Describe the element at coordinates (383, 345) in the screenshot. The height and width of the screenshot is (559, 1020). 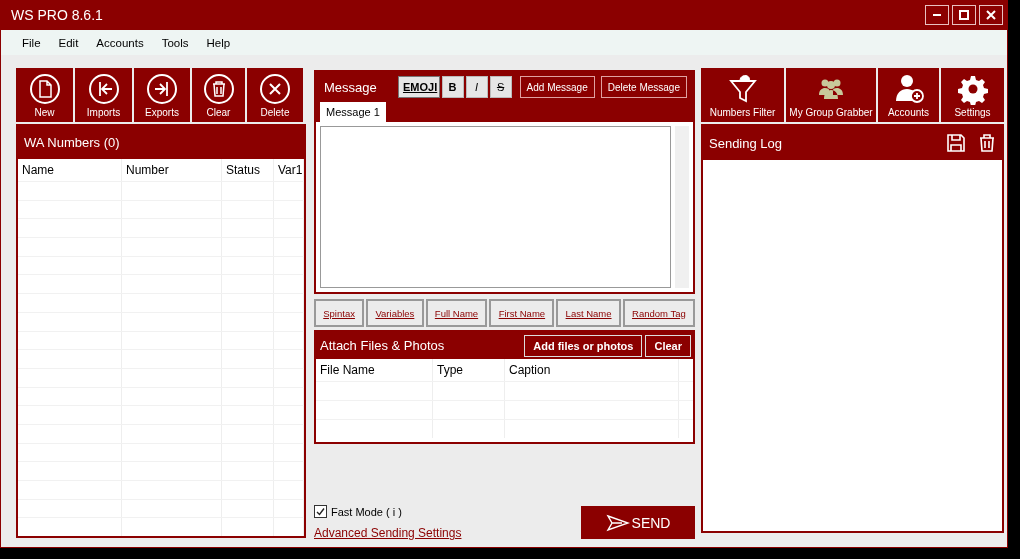
I see `panel-title: Attach Files & Photos` at that location.